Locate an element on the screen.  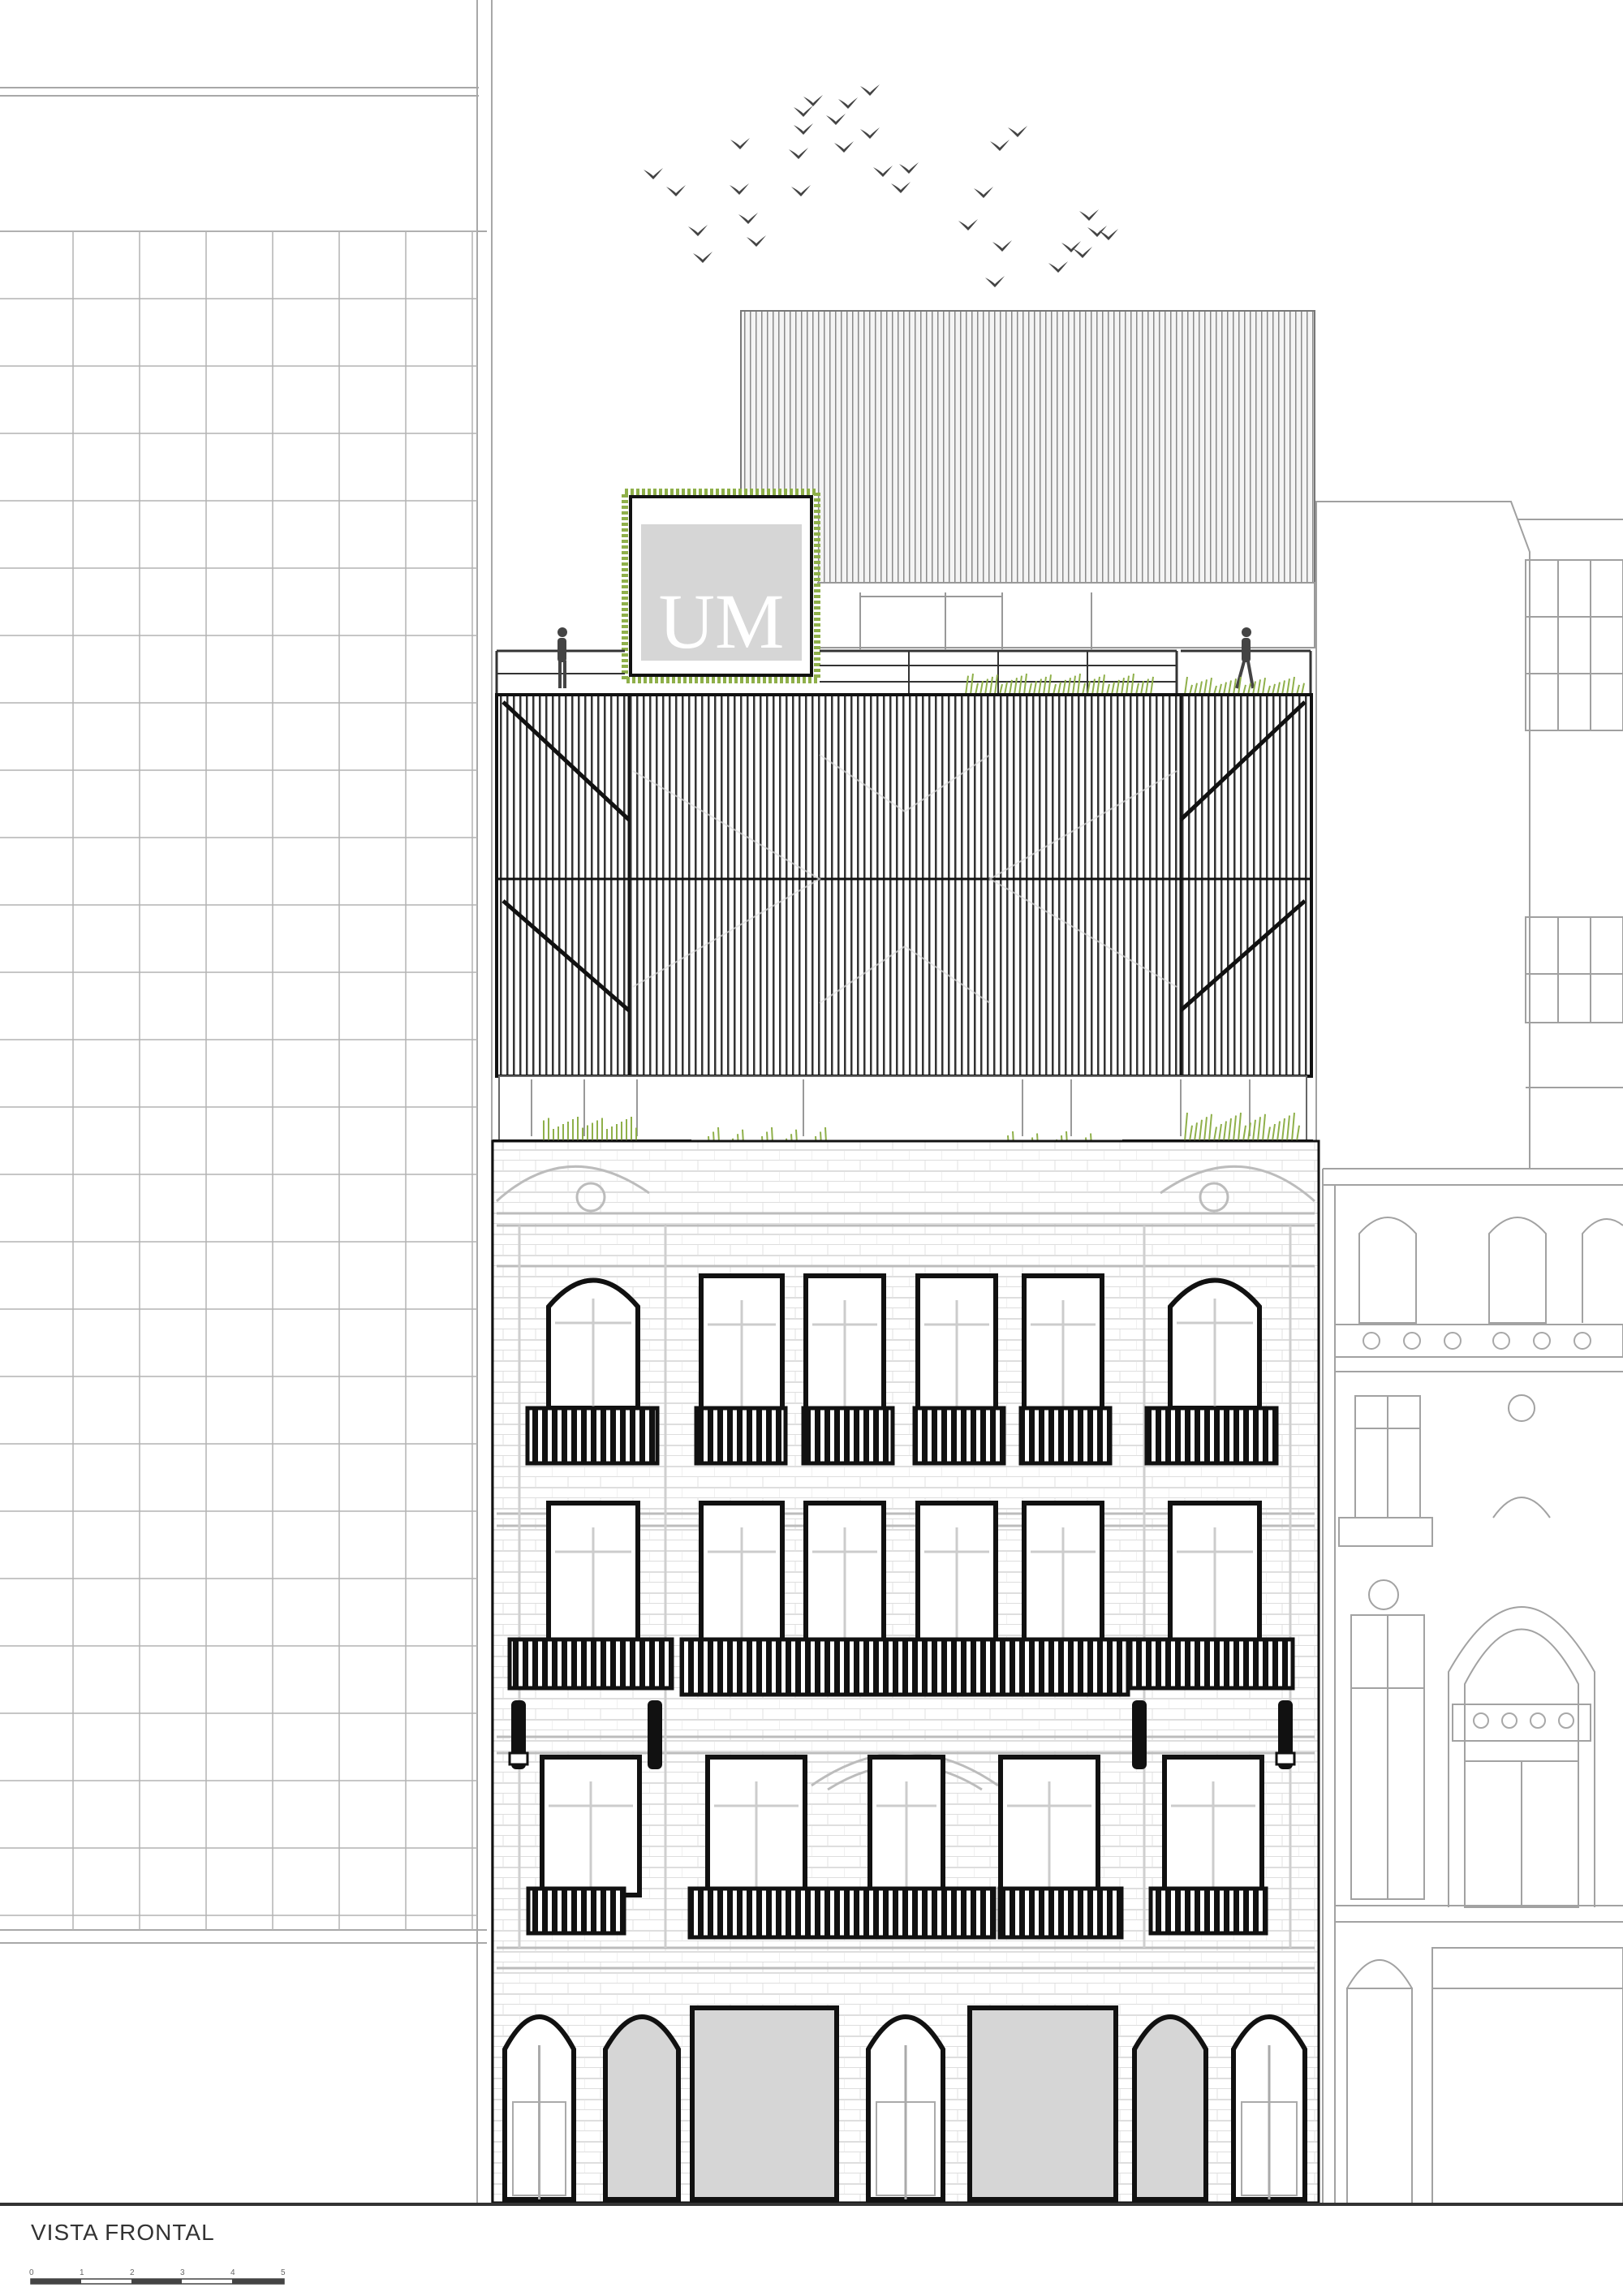
um-sign-text: UM is located at coordinates (722, 622).